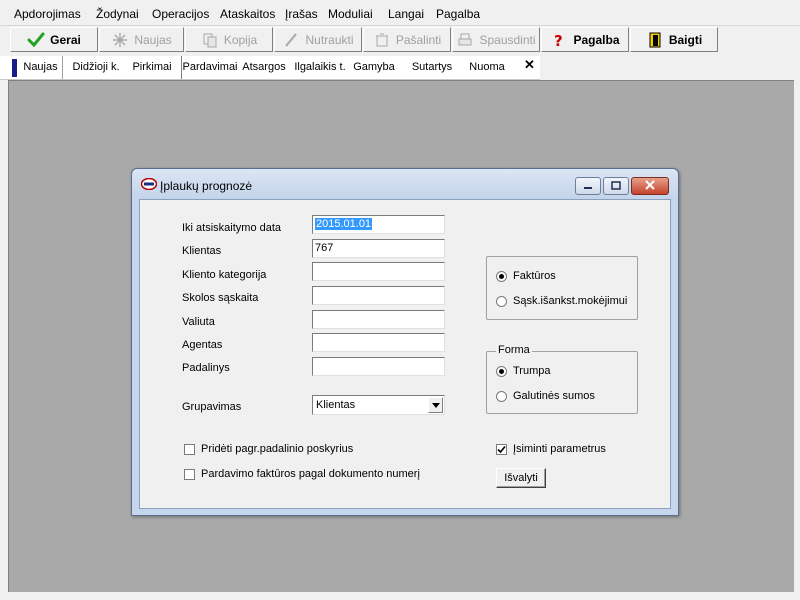 The image size is (800, 600). Describe the element at coordinates (532, 371) in the screenshot. I see `radio-short-label: Trumpa` at that location.